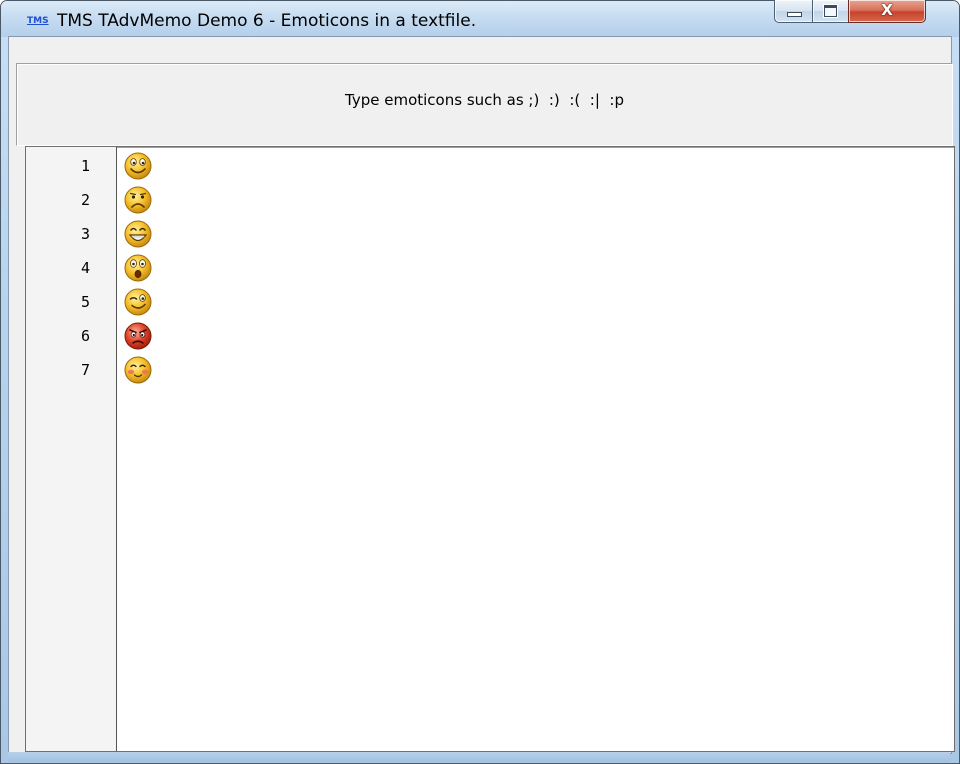  I want to click on angry-emoticon-icon, so click(138, 336).